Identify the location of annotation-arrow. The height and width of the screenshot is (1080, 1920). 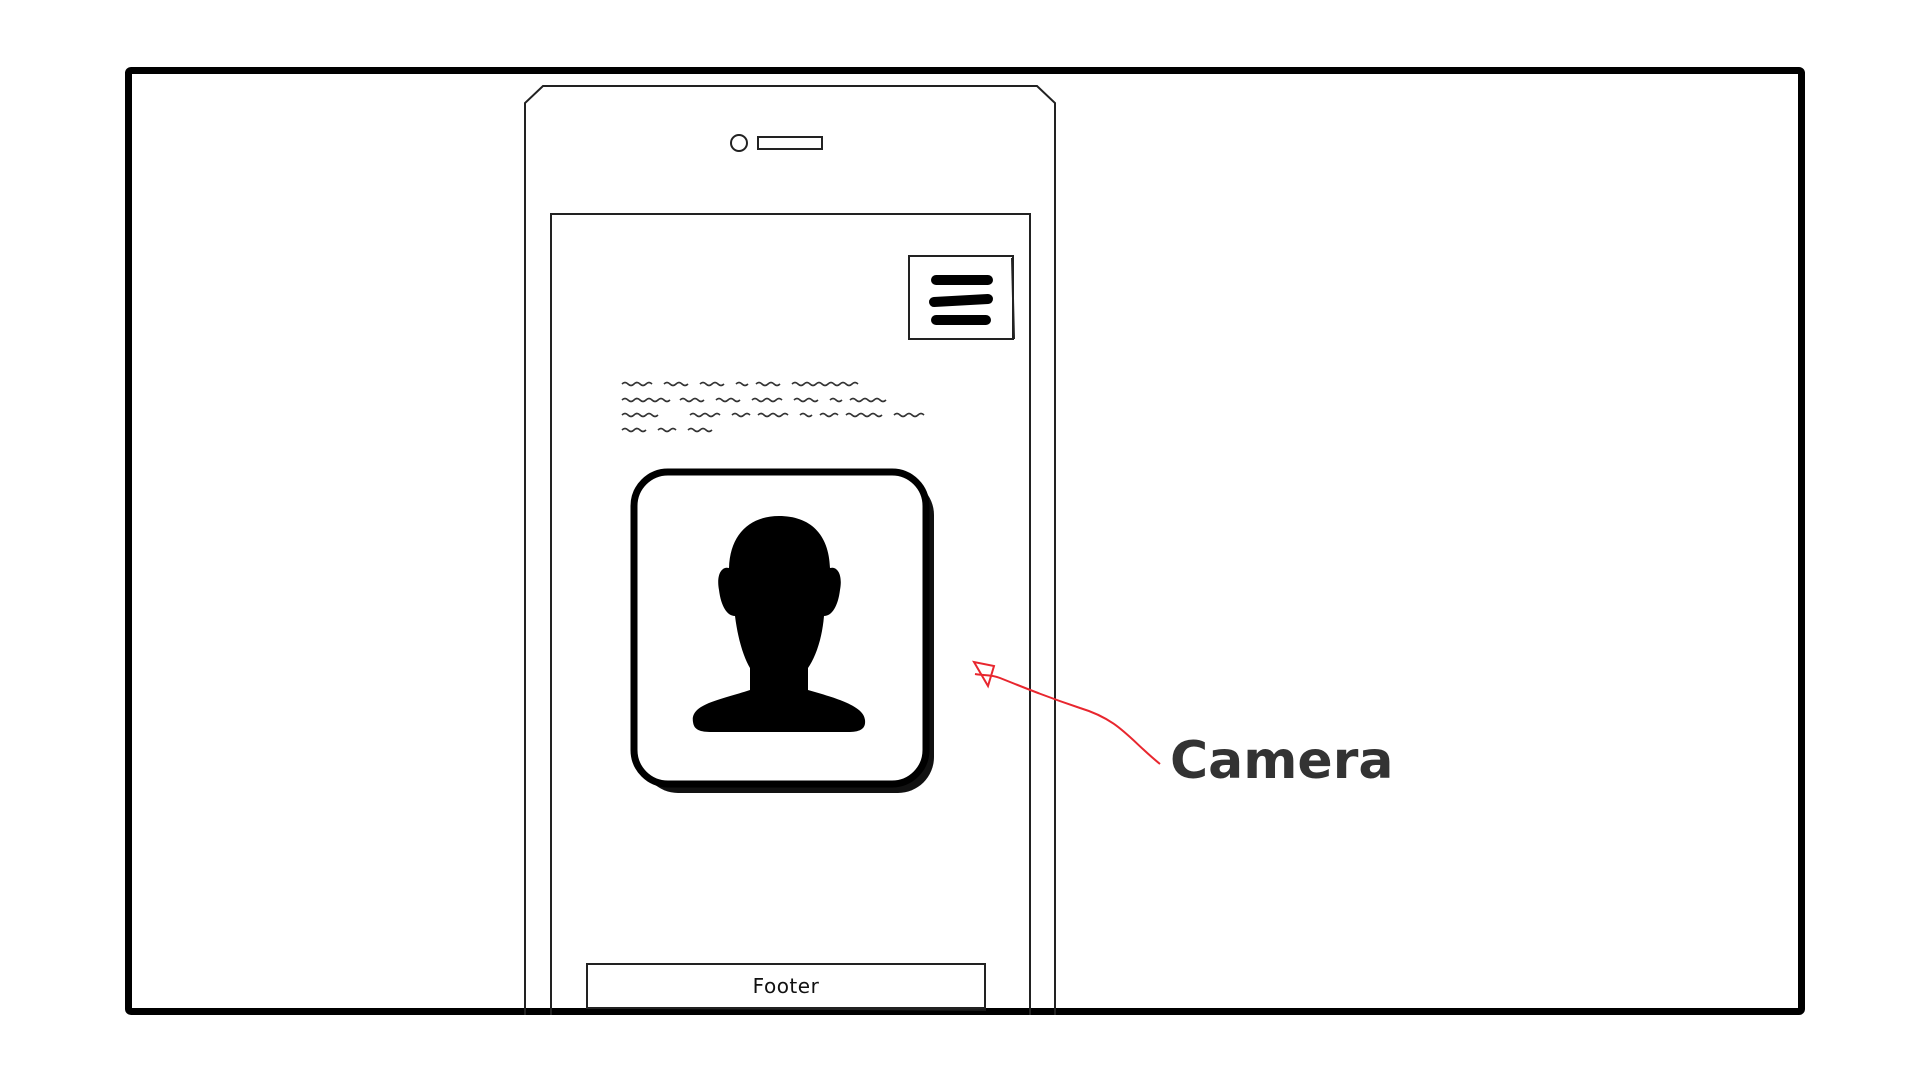
(1066, 712).